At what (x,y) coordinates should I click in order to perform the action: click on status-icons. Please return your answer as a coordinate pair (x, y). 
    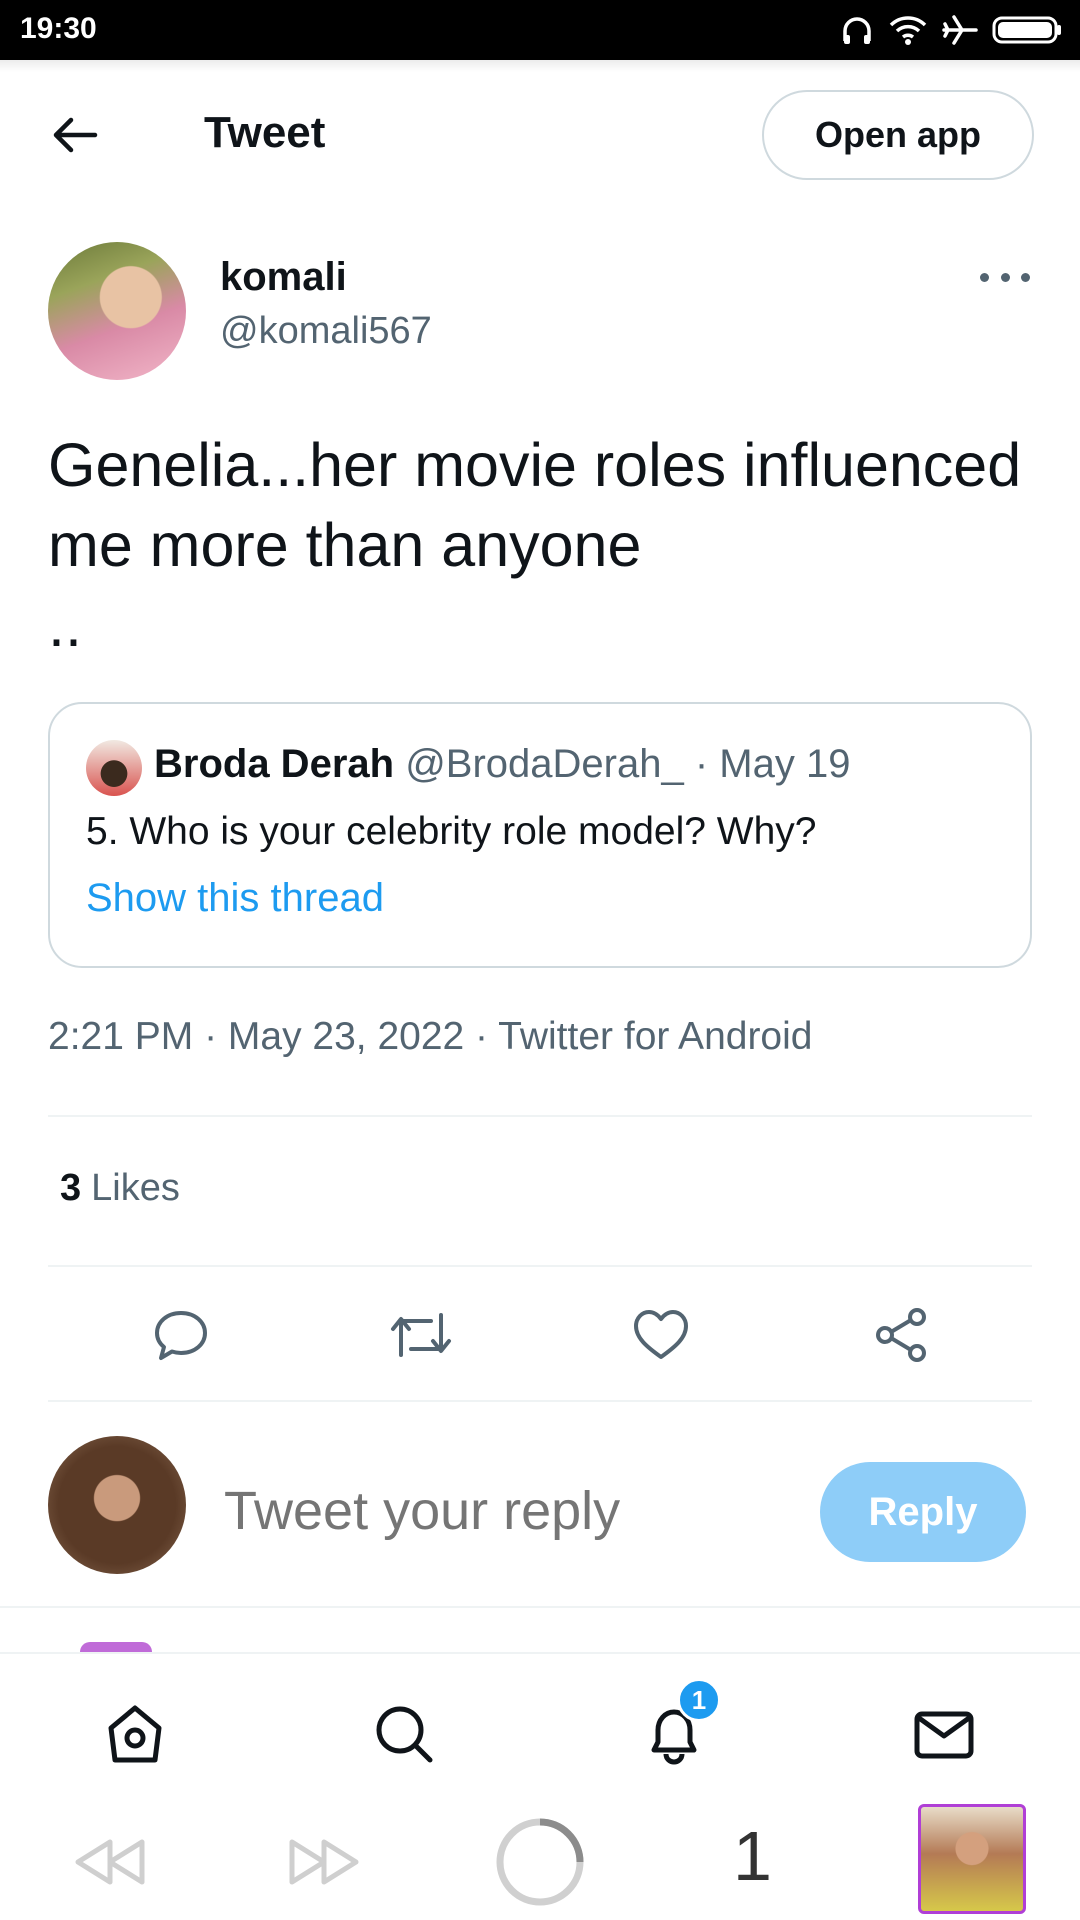
    Looking at the image, I should click on (951, 30).